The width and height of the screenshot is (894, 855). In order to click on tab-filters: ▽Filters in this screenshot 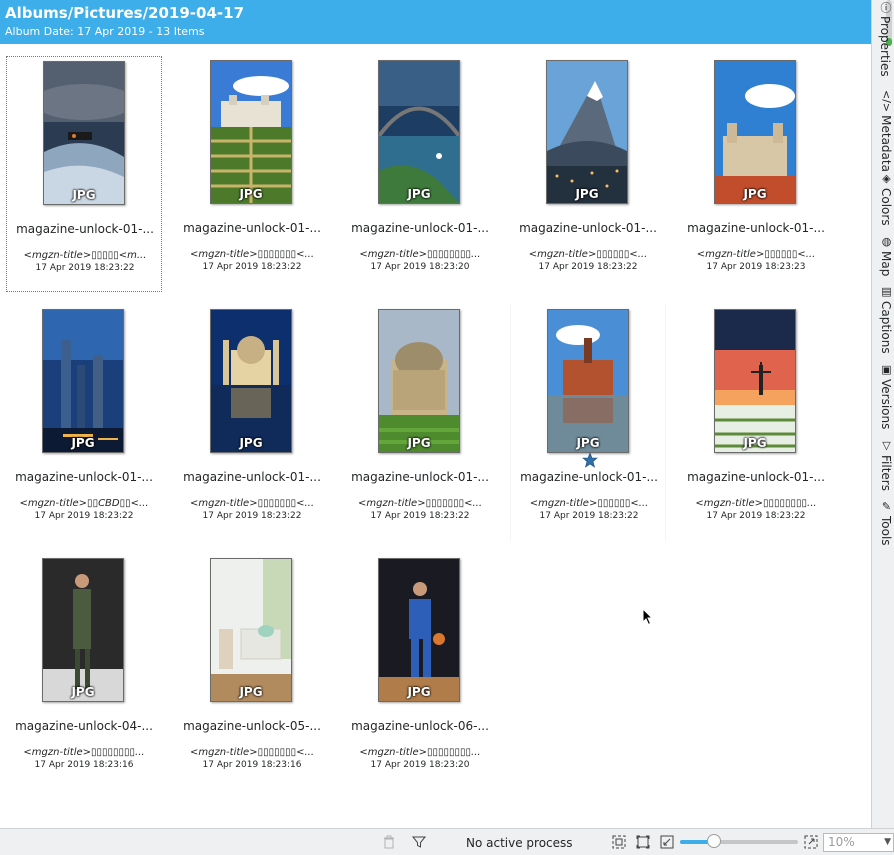, I will do `click(884, 465)`.